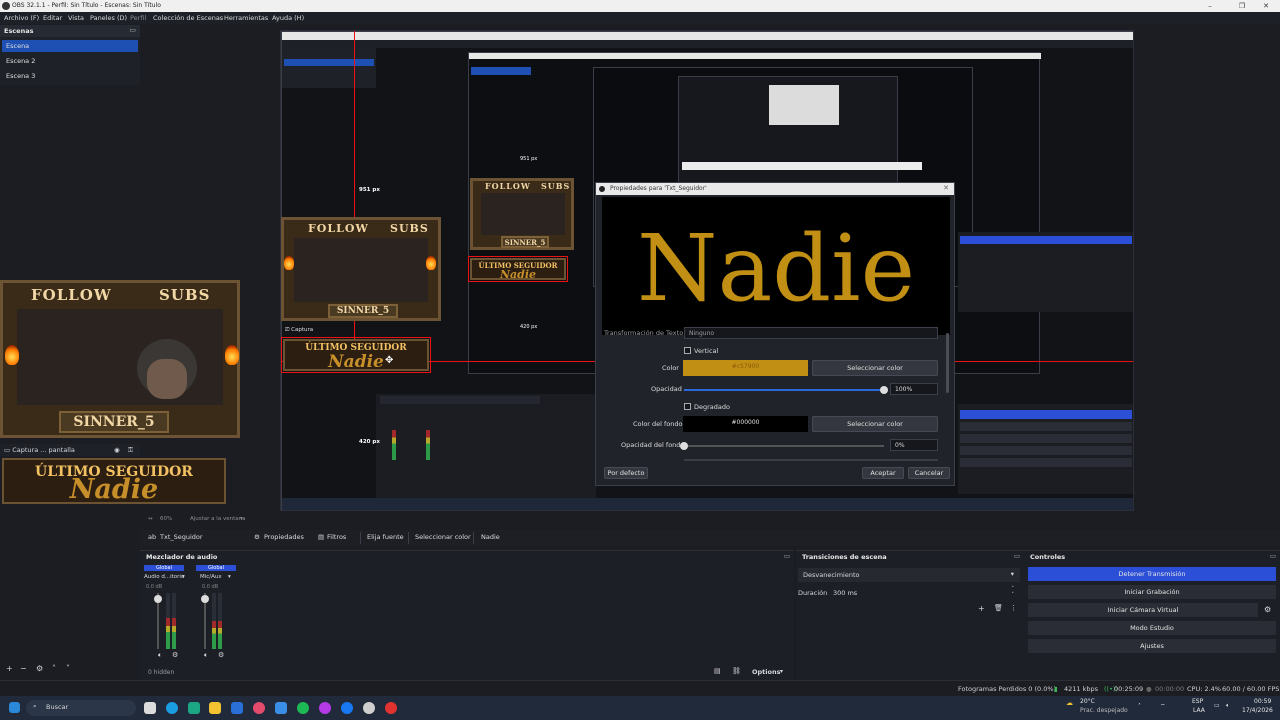 The image size is (1280, 720). Describe the element at coordinates (1228, 706) in the screenshot. I see `volume-icon: 🔈︎` at that location.